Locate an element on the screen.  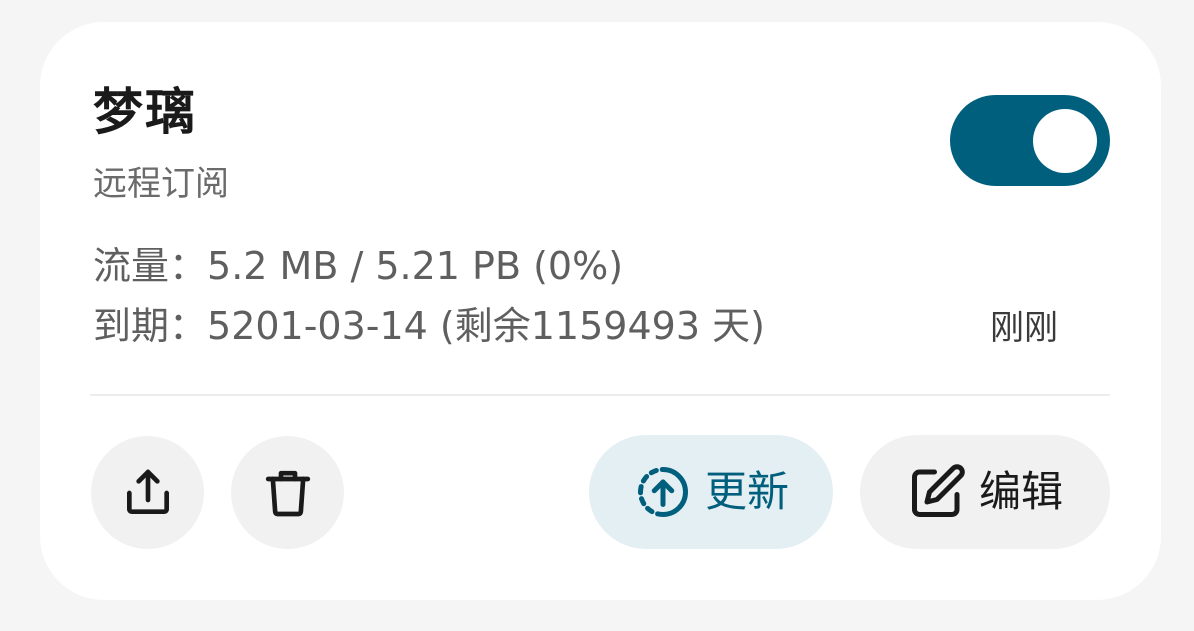
enable-toggle is located at coordinates (1030, 140).